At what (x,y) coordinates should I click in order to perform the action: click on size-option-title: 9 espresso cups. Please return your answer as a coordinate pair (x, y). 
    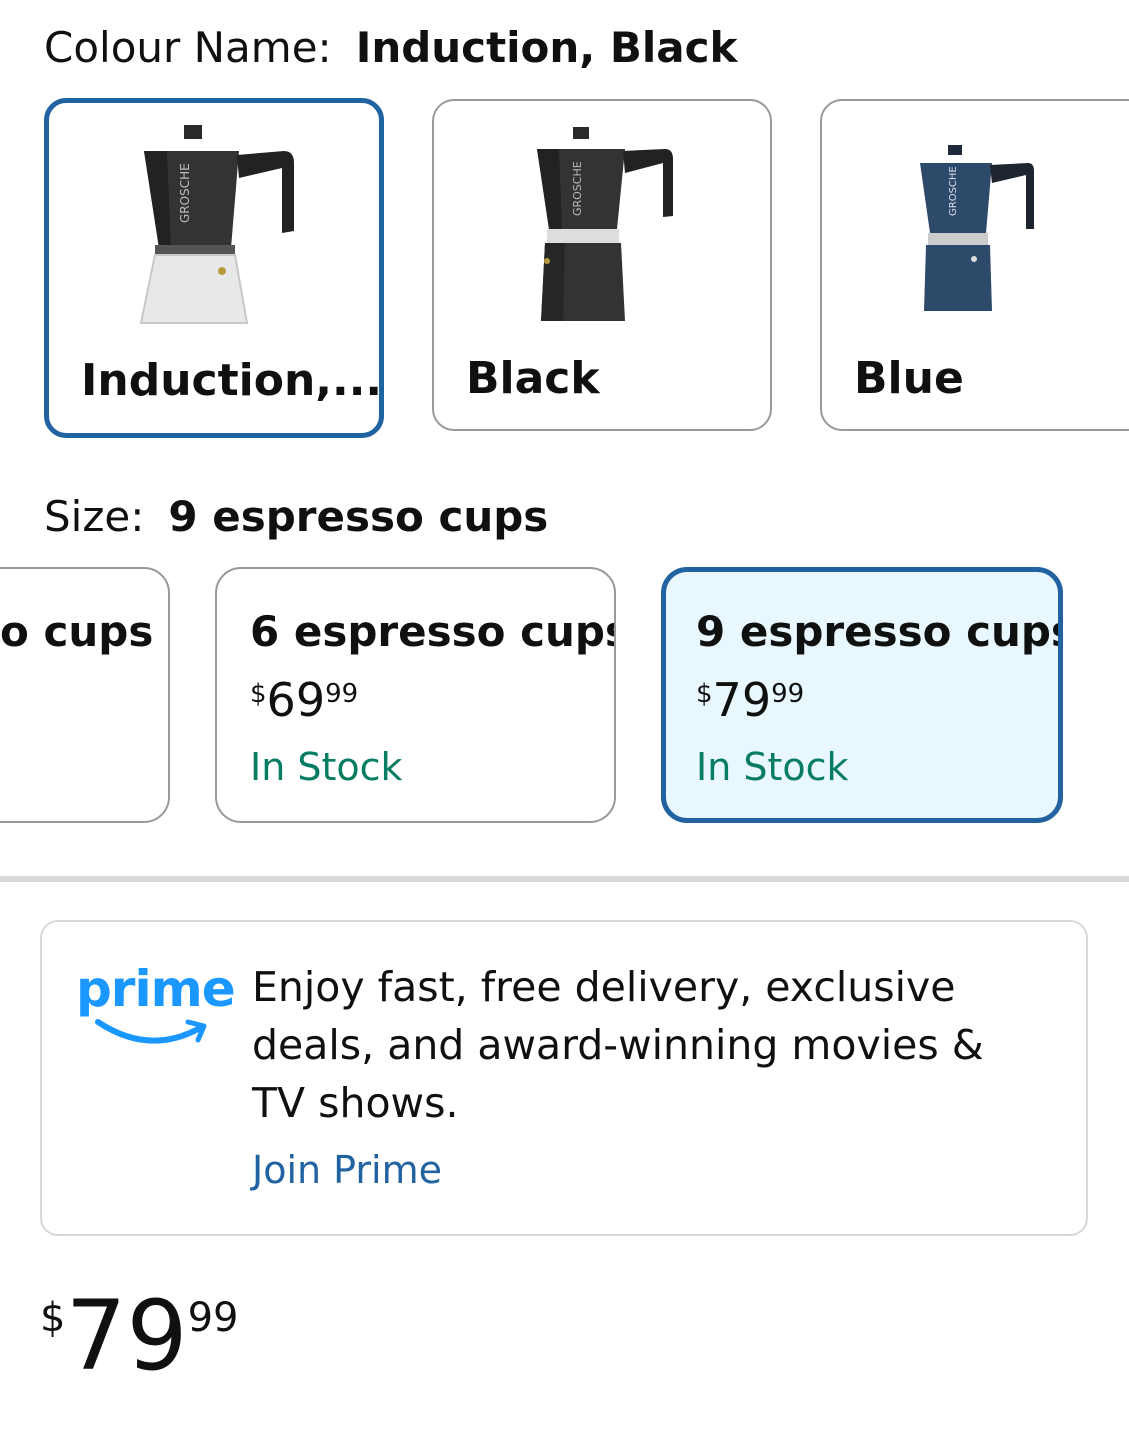
    Looking at the image, I should click on (879, 631).